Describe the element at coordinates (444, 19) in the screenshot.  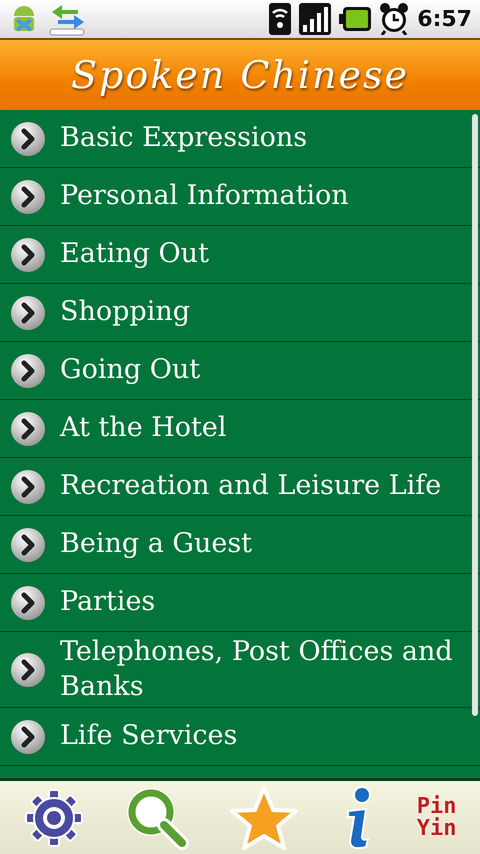
I see `clock-time: 6:57` at that location.